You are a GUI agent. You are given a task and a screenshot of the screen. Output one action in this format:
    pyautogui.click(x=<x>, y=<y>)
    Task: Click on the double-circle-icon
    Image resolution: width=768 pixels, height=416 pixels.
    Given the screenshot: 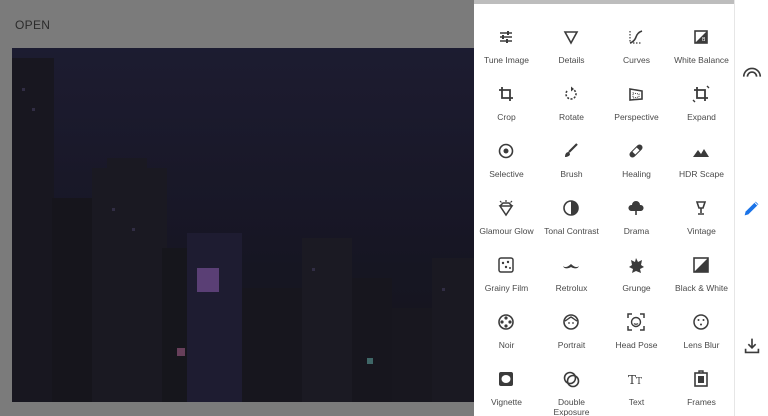 What is the action you would take?
    pyautogui.click(x=571, y=379)
    